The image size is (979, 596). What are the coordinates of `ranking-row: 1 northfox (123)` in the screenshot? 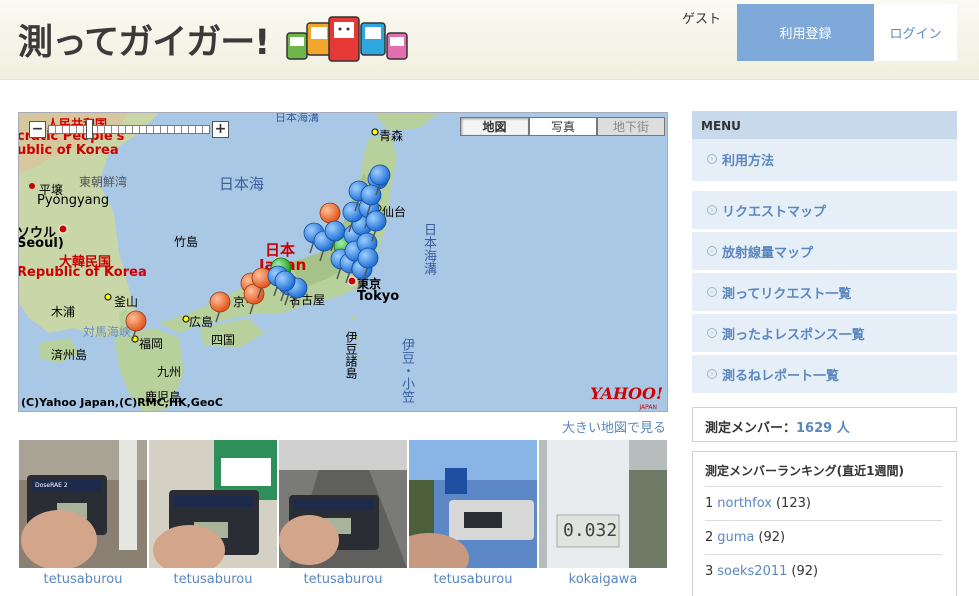 It's located at (823, 503).